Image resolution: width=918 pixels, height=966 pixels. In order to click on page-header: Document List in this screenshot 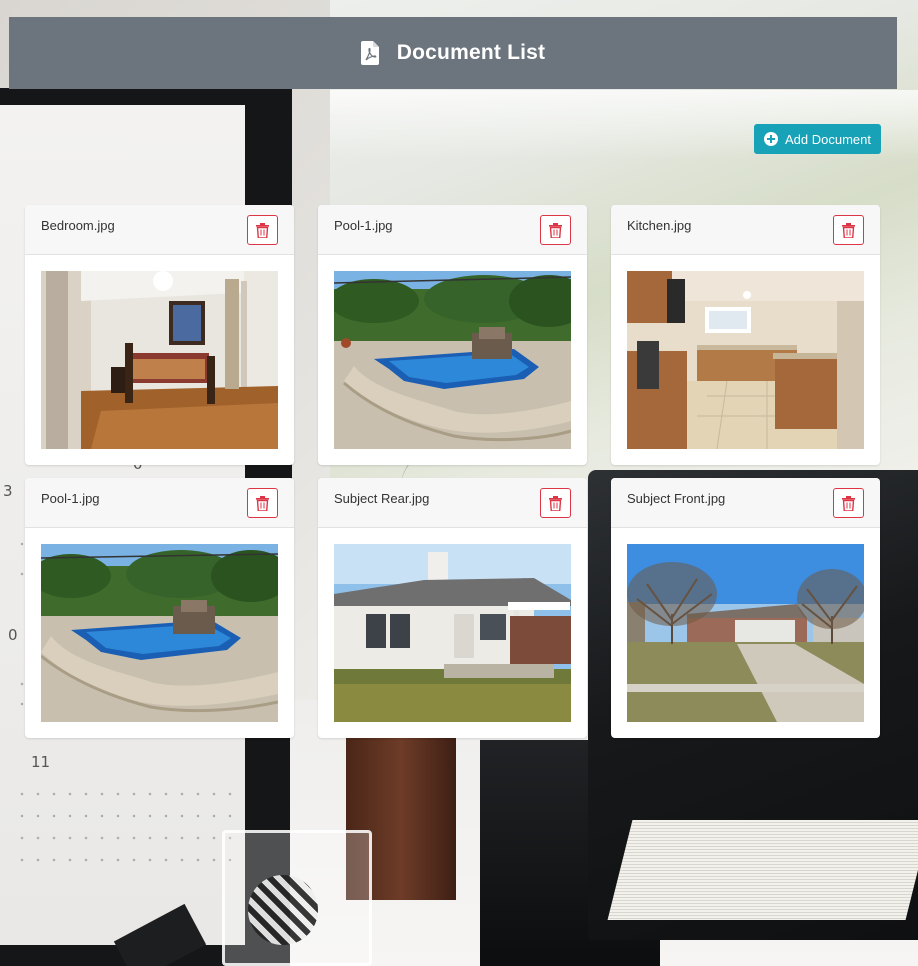, I will do `click(453, 53)`.